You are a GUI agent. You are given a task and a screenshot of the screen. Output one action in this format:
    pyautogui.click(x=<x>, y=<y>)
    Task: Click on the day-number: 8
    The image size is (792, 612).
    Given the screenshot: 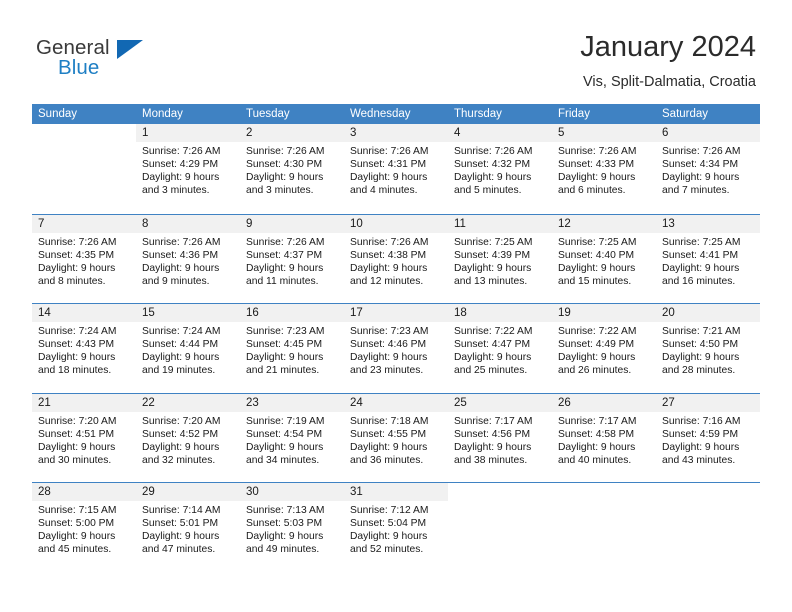 What is the action you would take?
    pyautogui.click(x=188, y=223)
    